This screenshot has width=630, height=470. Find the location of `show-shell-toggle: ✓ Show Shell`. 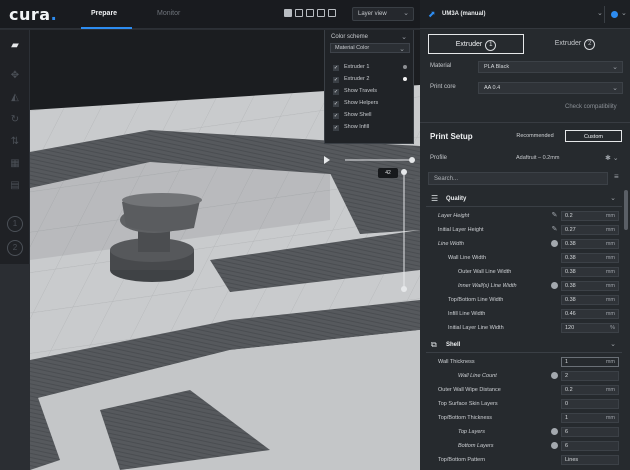

show-shell-toggle: ✓ Show Shell is located at coordinates (352, 117).